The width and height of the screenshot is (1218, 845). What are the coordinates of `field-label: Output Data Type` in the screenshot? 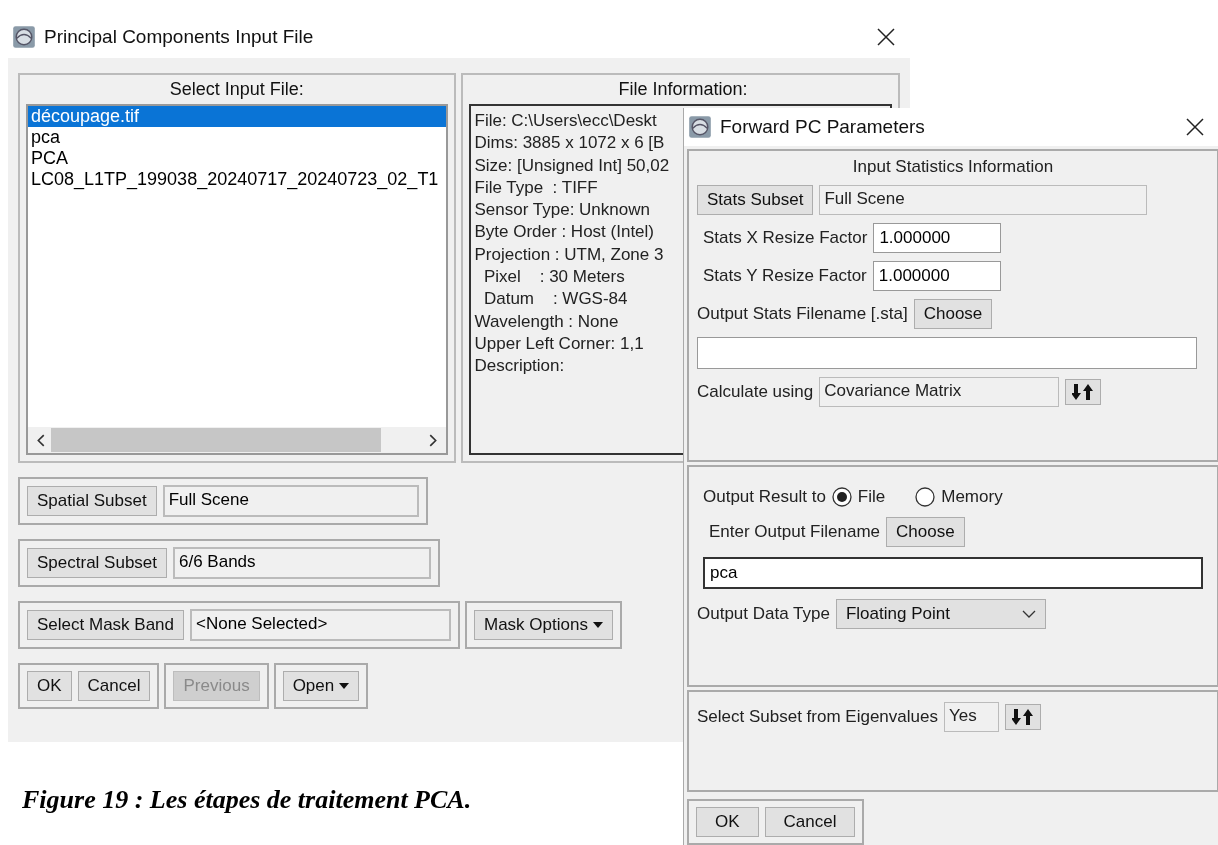 It's located at (763, 614).